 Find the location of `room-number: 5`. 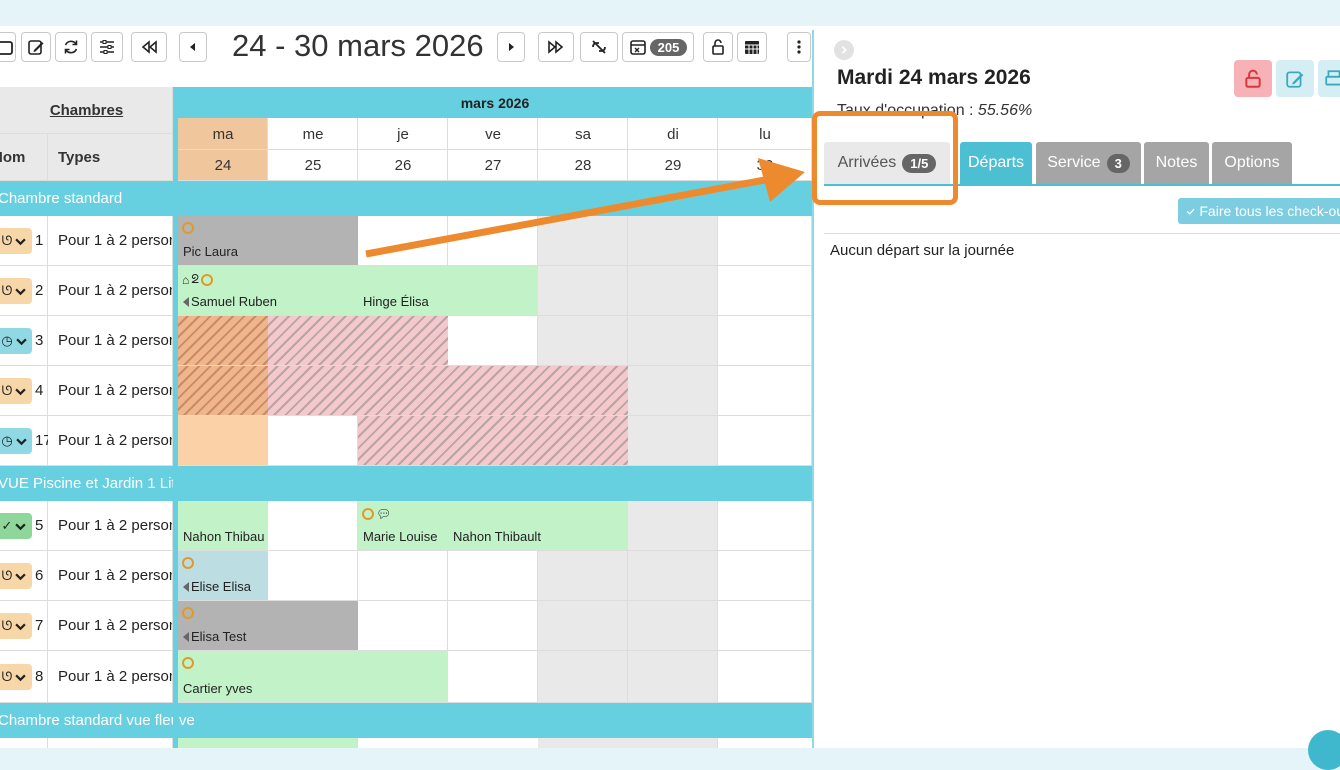

room-number: 5 is located at coordinates (39, 525).